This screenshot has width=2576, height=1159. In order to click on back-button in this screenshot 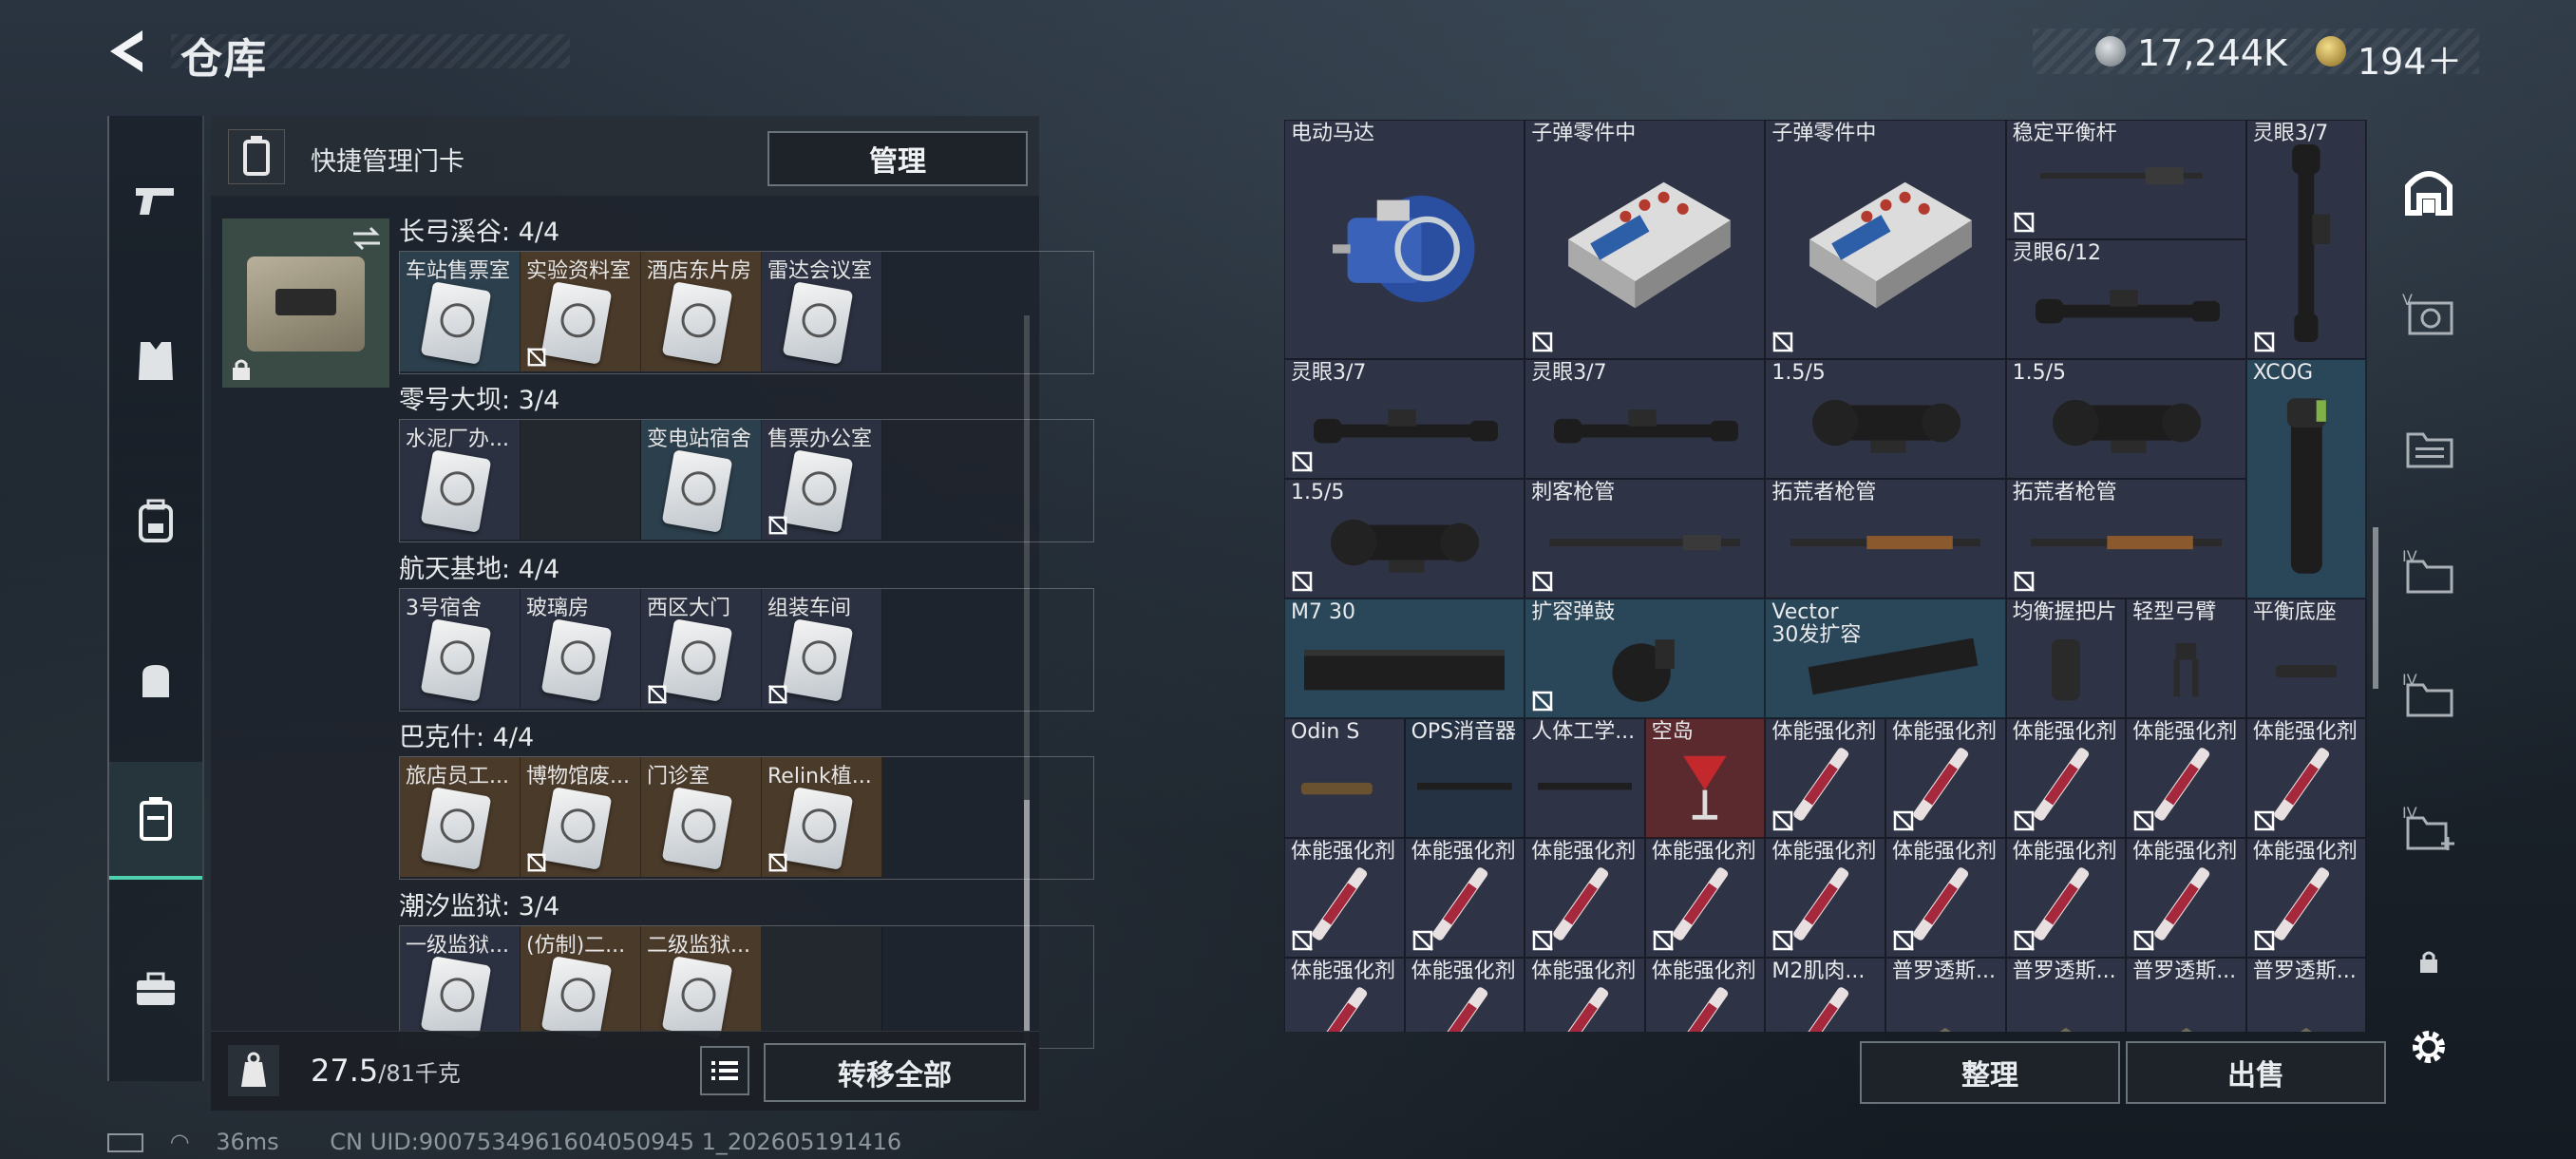, I will do `click(128, 51)`.